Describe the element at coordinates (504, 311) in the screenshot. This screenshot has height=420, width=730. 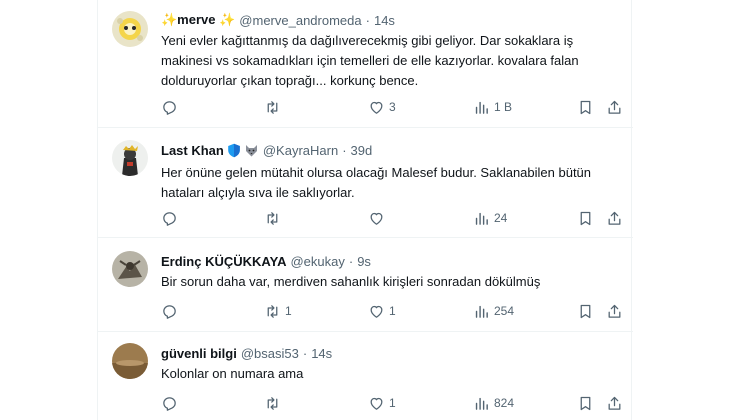
I see `view-count: 254` at that location.